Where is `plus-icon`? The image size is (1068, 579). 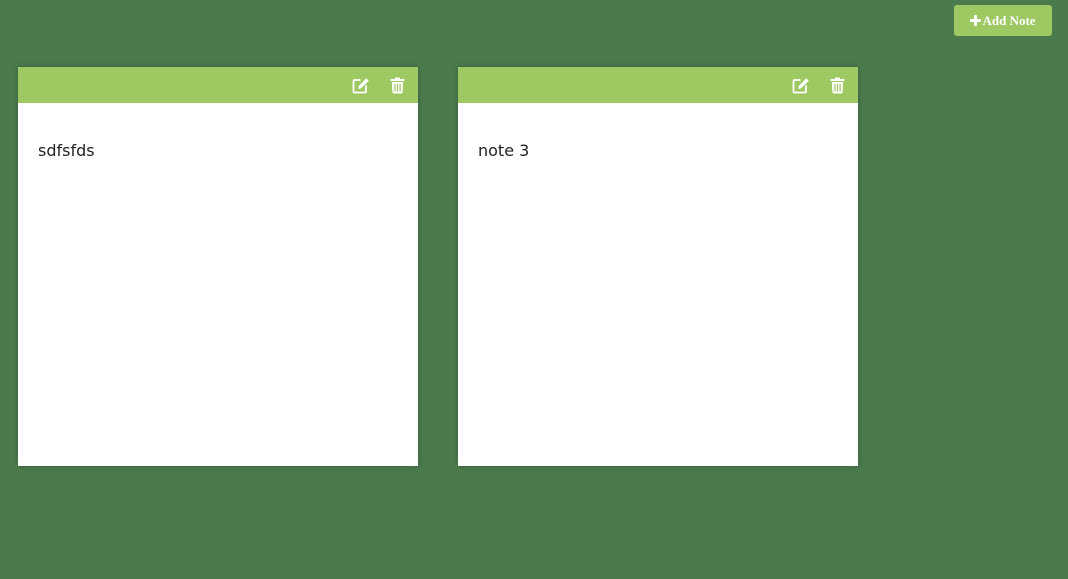
plus-icon is located at coordinates (976, 20).